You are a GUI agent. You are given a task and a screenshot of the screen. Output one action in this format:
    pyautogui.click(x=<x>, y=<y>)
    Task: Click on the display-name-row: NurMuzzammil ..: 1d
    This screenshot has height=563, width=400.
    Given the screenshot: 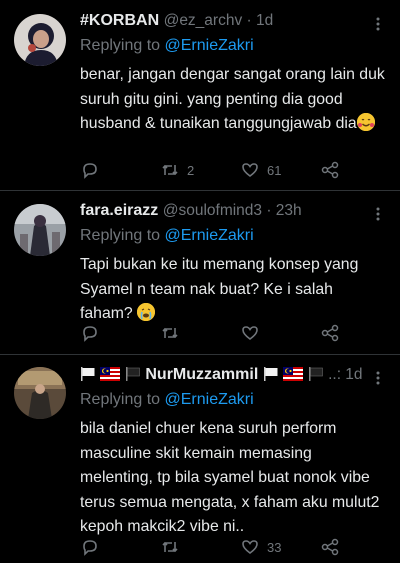 What is the action you would take?
    pyautogui.click(x=233, y=375)
    